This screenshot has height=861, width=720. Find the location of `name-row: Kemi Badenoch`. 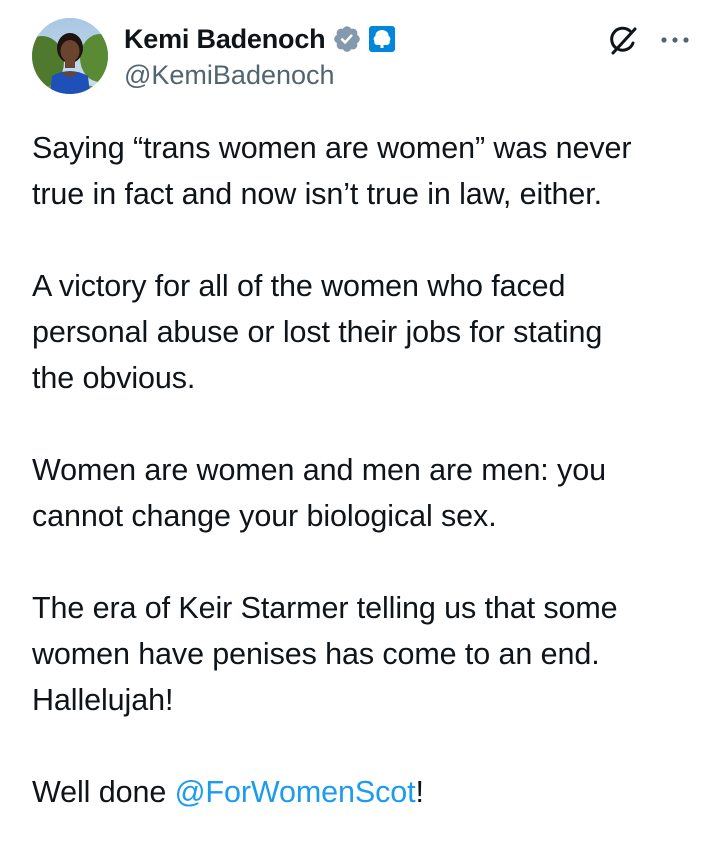

name-row: Kemi Badenoch is located at coordinates (260, 39).